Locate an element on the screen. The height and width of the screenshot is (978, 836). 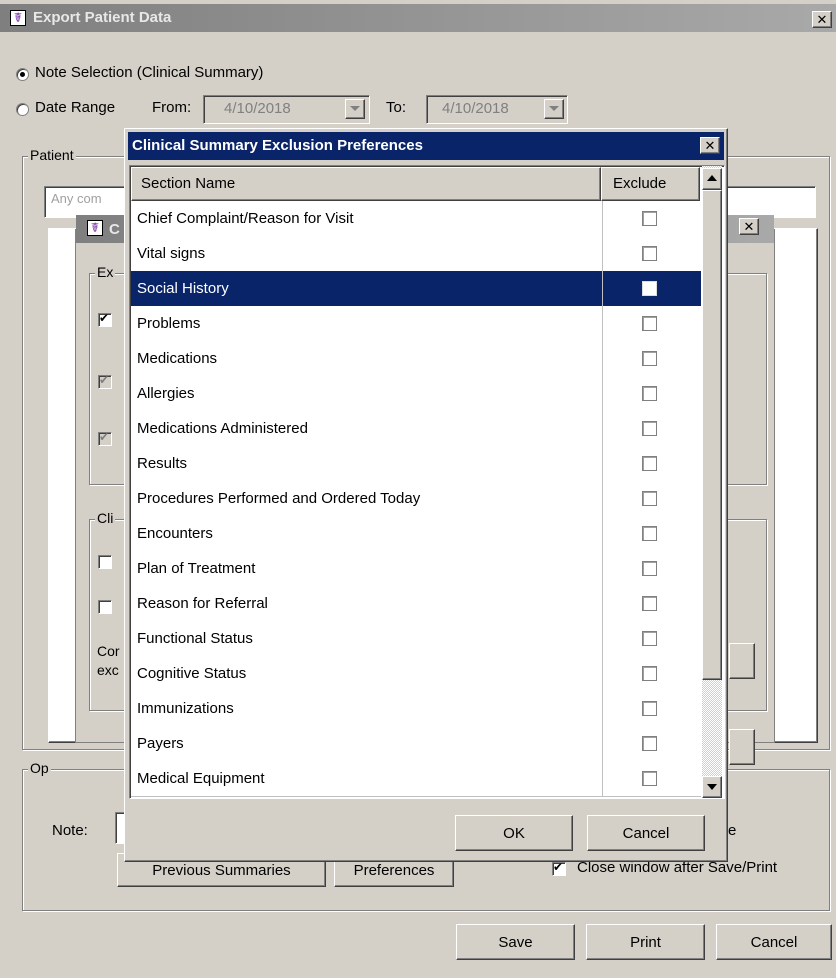
exclude-checkbox-3: ✔ is located at coordinates (105, 438).